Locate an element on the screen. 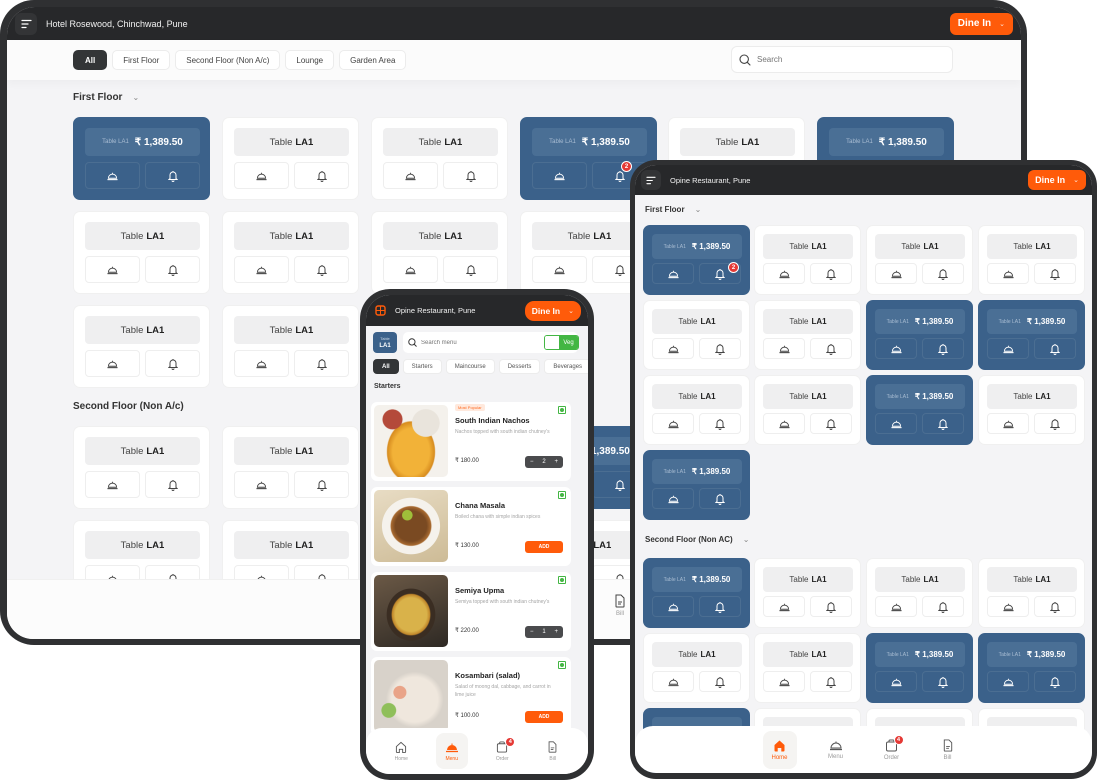  filter-chip-second-floor: Second Floor (Non A/c) is located at coordinates (228, 60).